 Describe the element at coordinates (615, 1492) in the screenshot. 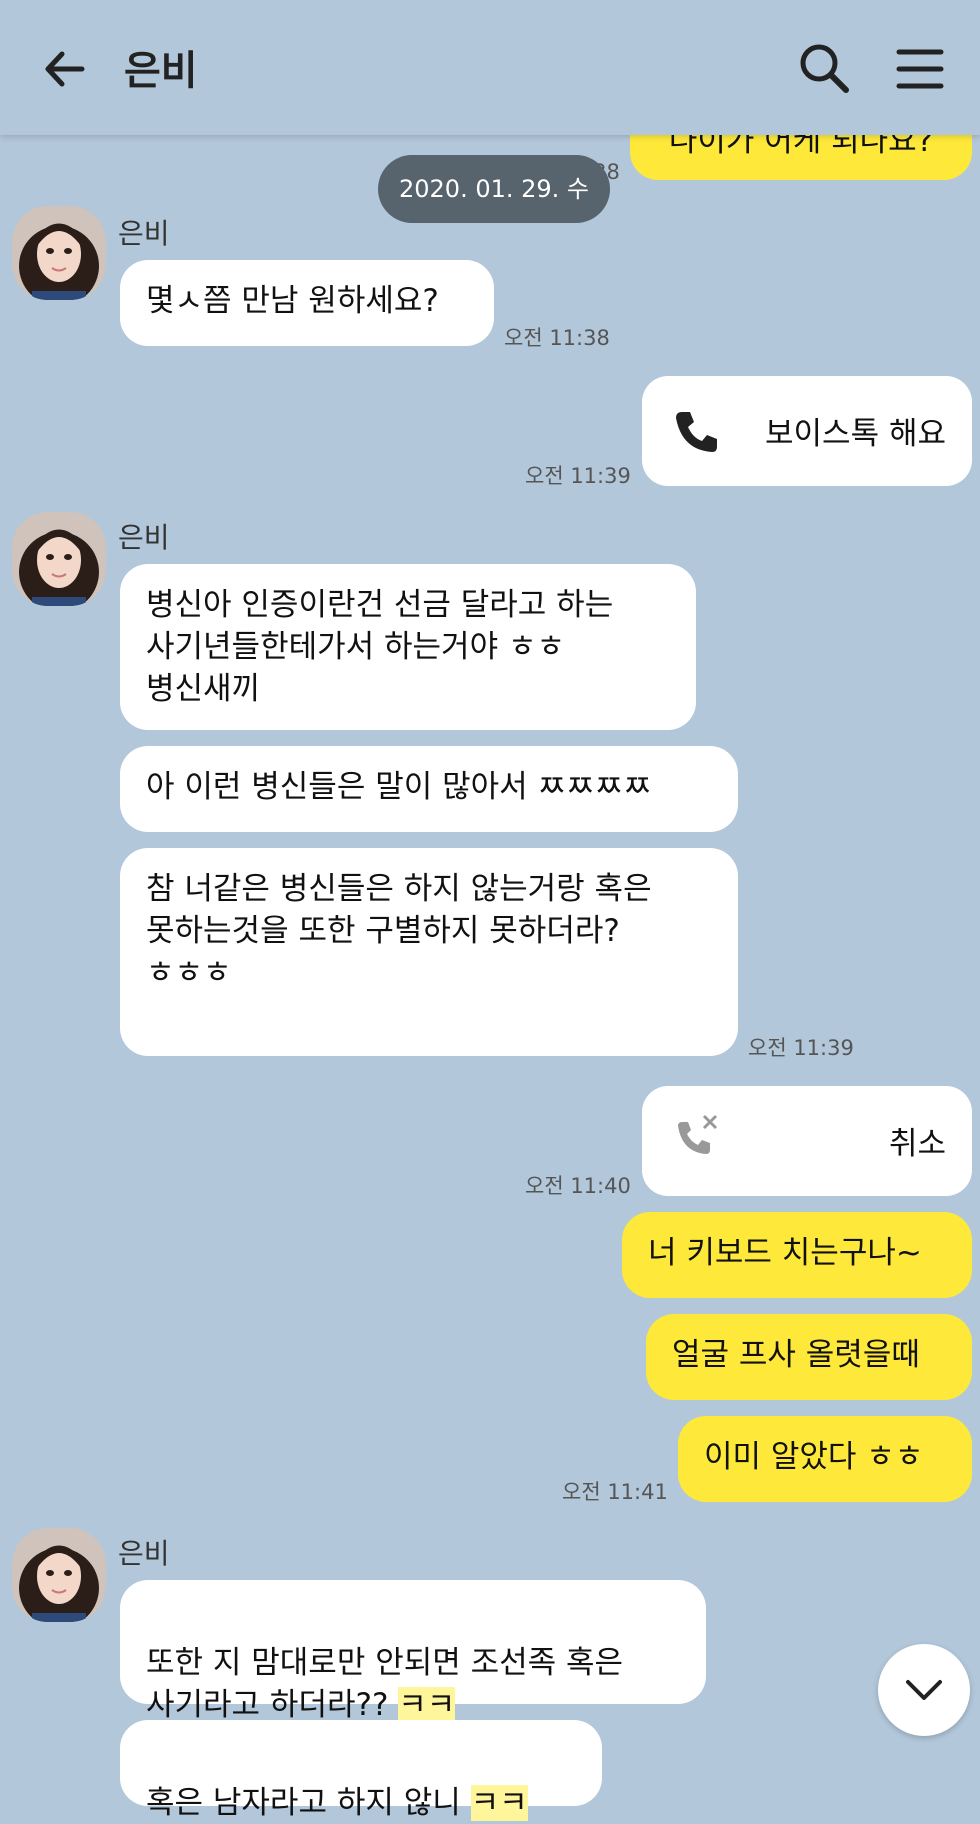

I see `message-time: 오전 11:41` at that location.